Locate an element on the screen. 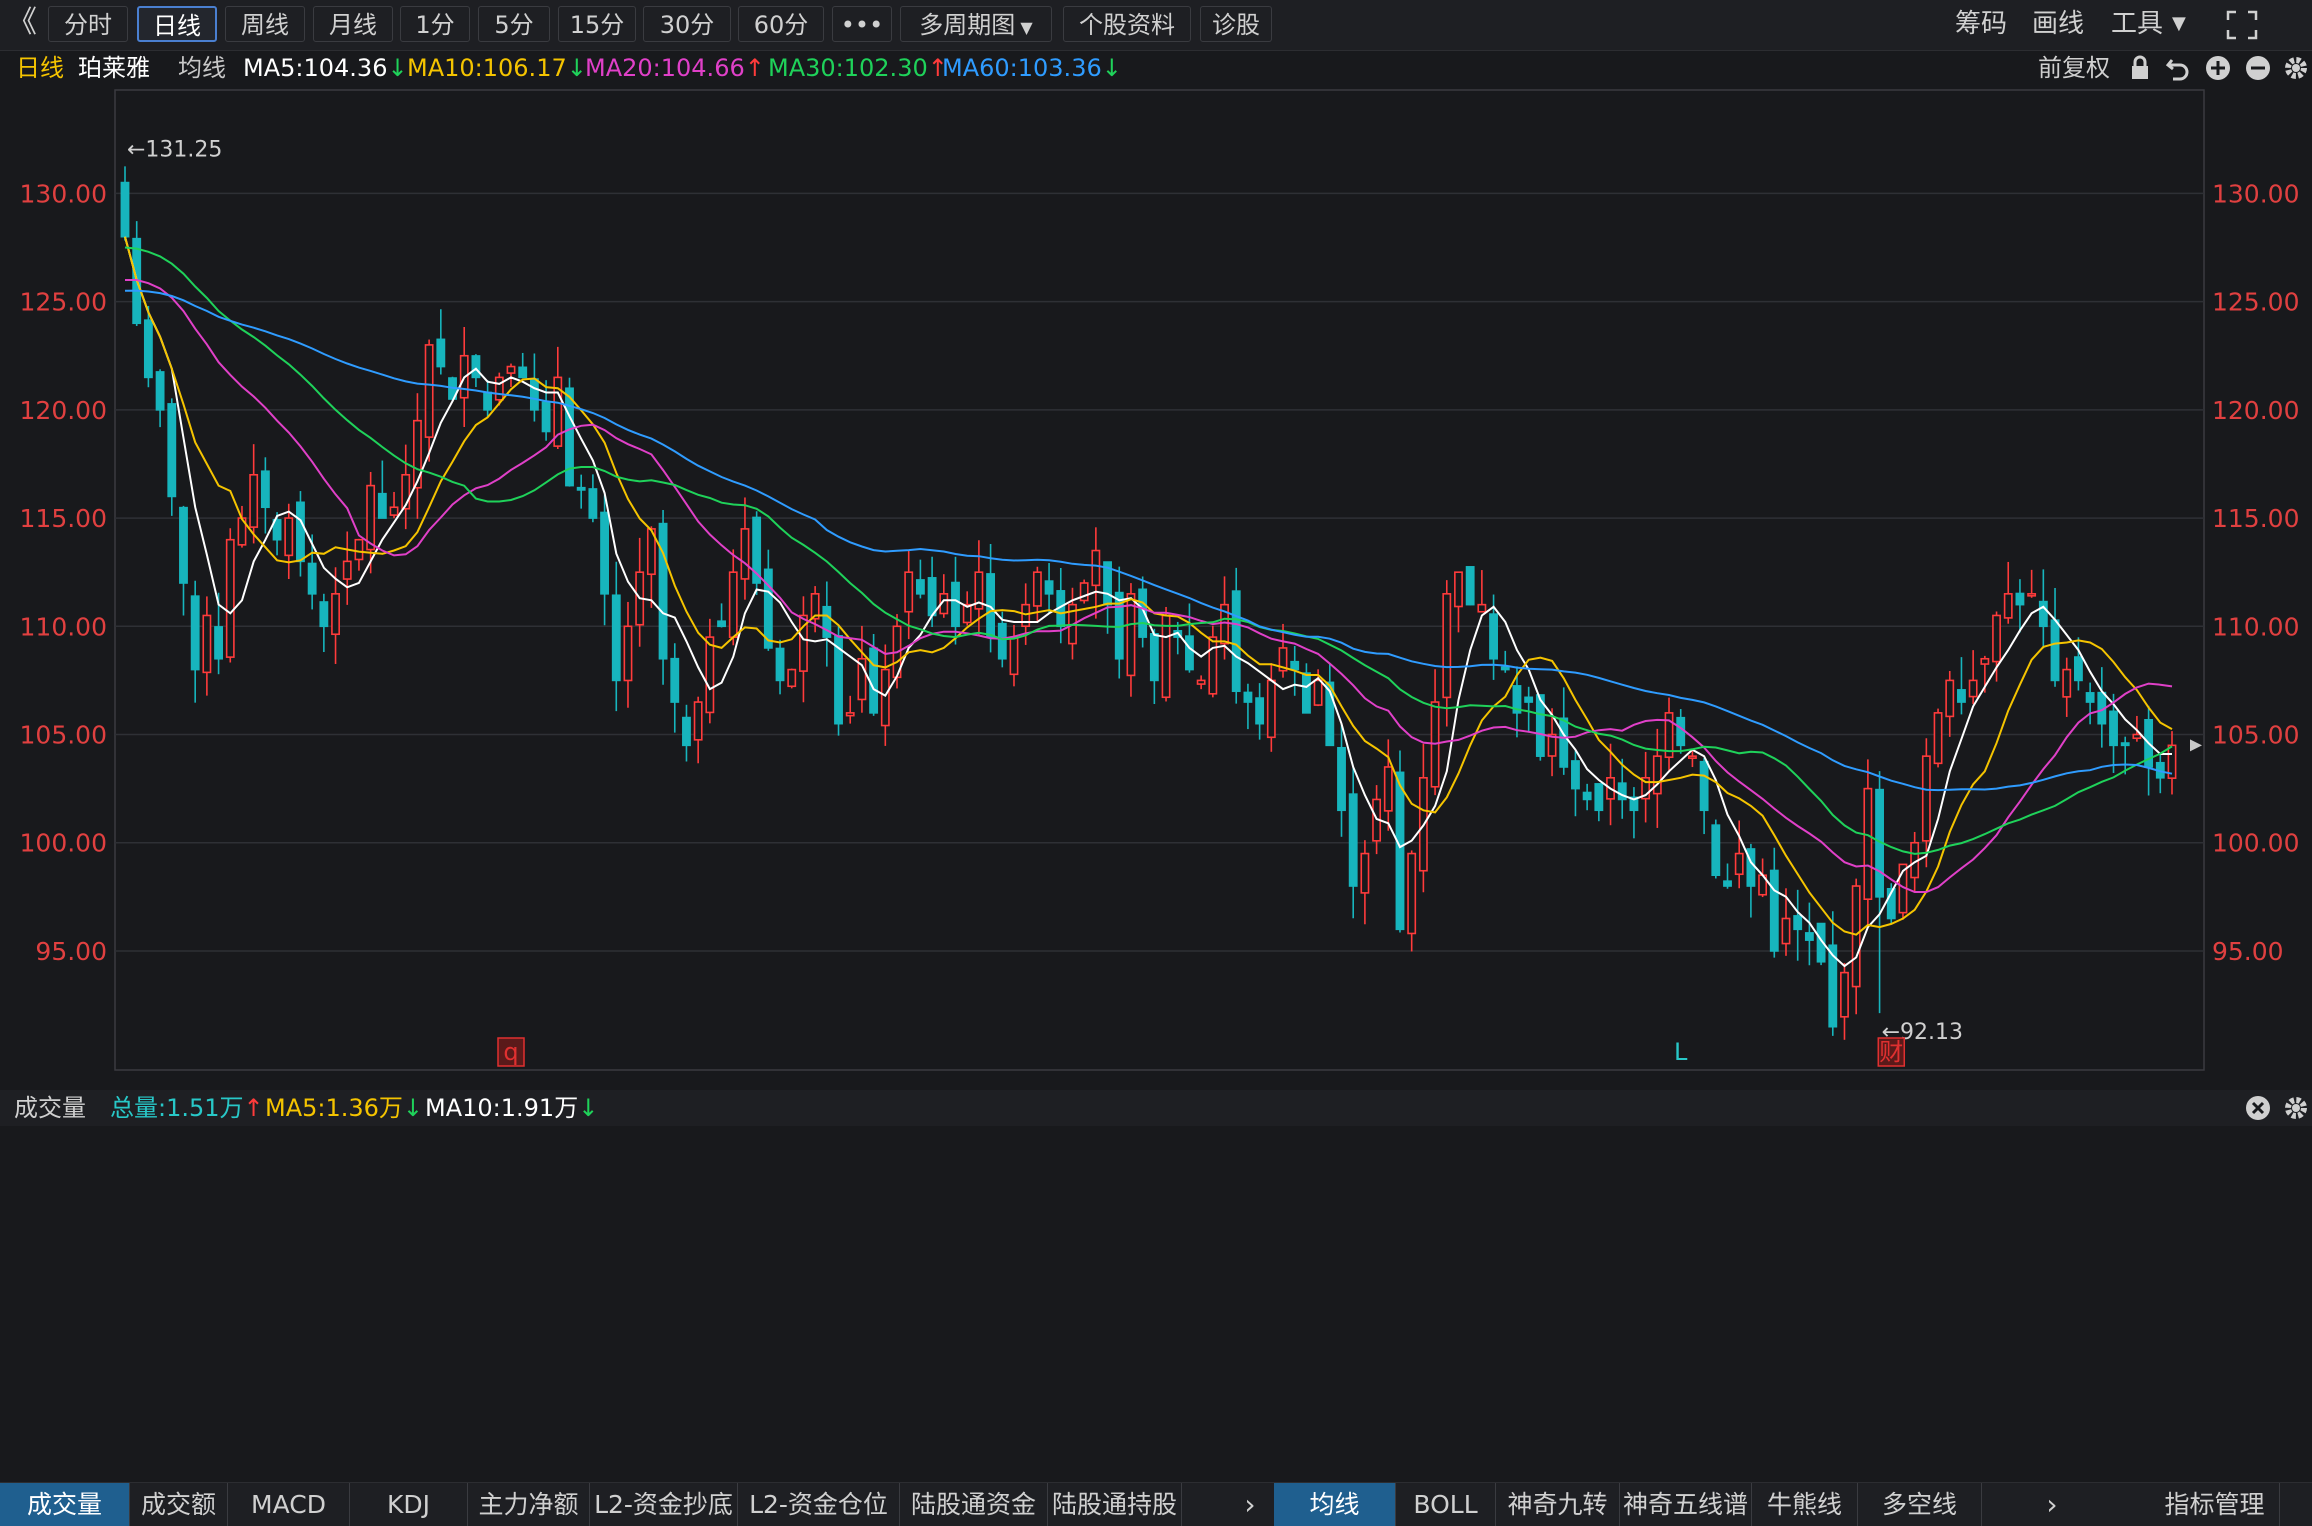 This screenshot has width=2312, height=1526. price-tick-right: 115.00 is located at coordinates (2255, 518).